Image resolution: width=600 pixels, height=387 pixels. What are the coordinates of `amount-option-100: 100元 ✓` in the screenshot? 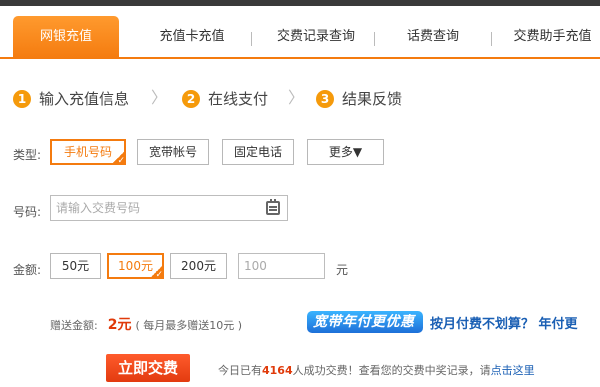 It's located at (135, 266).